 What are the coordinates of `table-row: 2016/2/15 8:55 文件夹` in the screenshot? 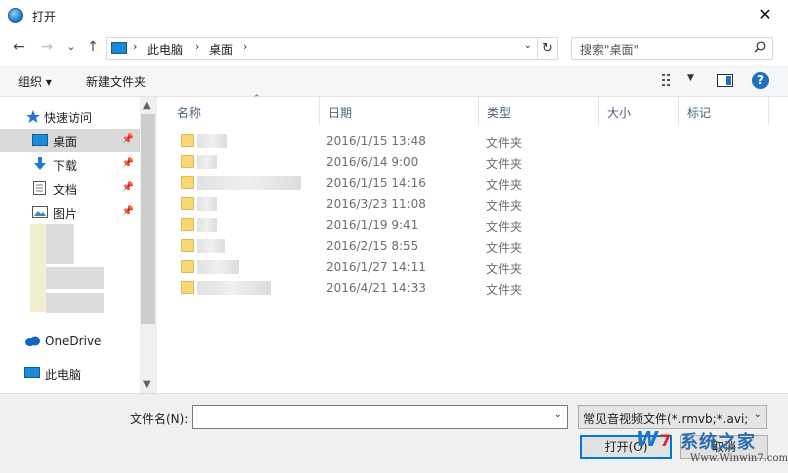 It's located at (477, 246).